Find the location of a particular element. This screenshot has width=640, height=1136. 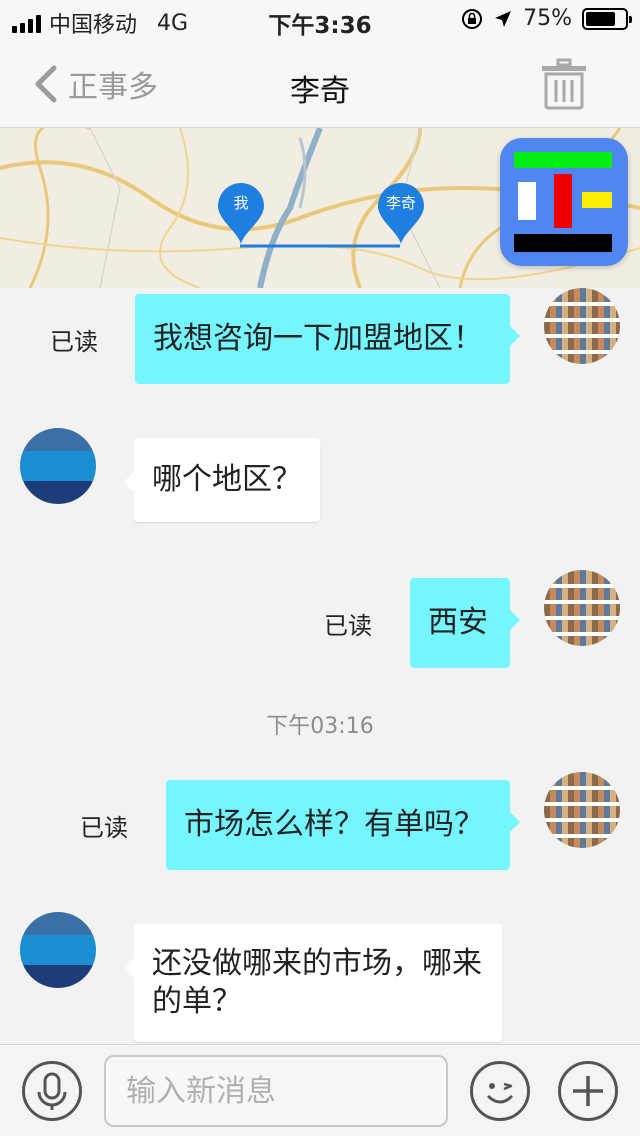

emoji-wink-icon is located at coordinates (500, 1093).